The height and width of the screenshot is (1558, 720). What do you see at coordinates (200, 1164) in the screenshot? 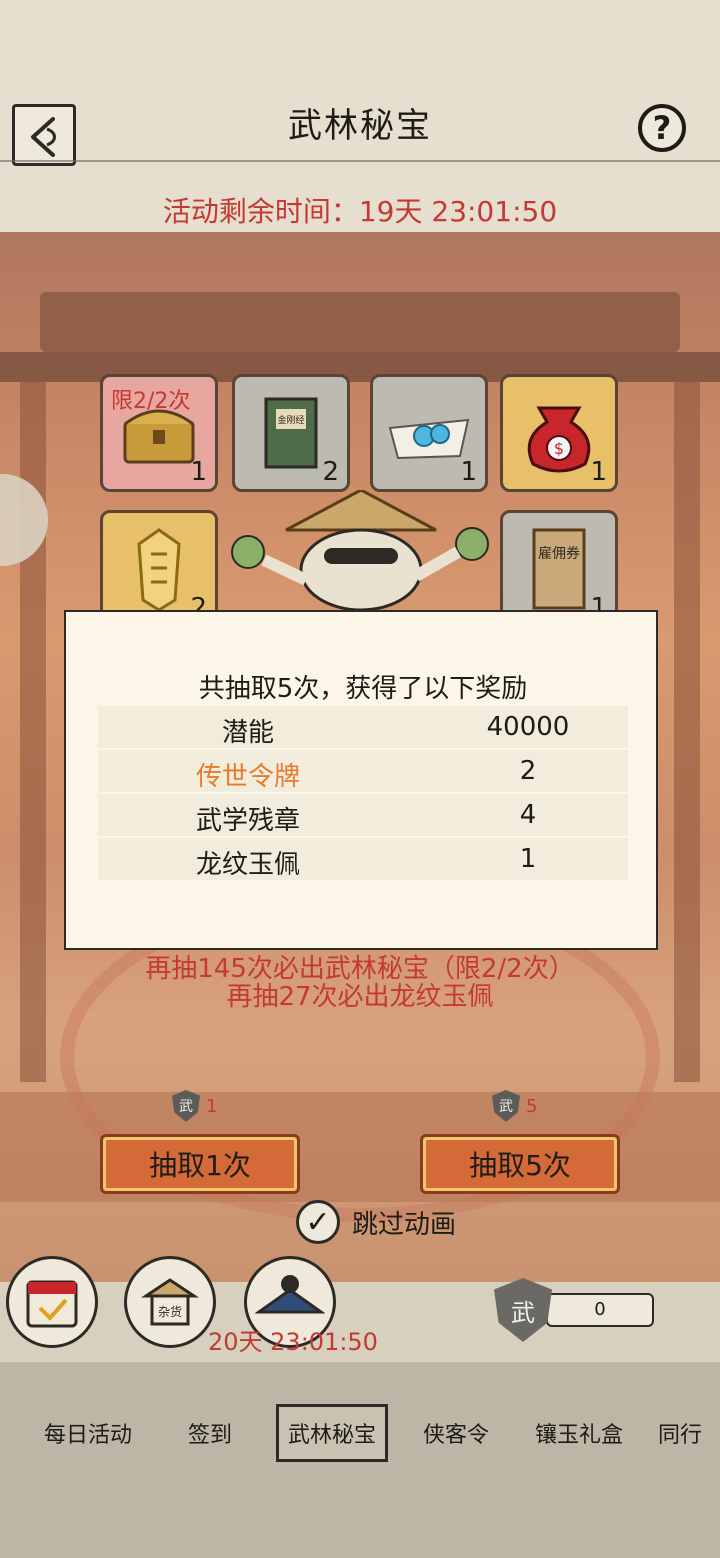
I see `draw-one-button: 抽取1次` at bounding box center [200, 1164].